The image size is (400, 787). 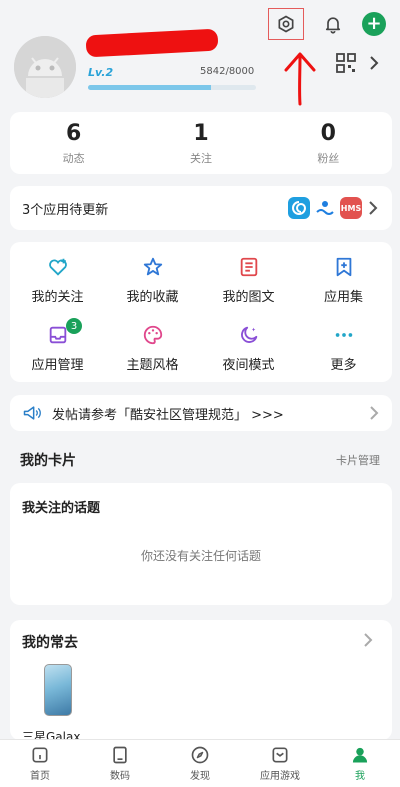 I want to click on home-icon, so click(x=40, y=755).